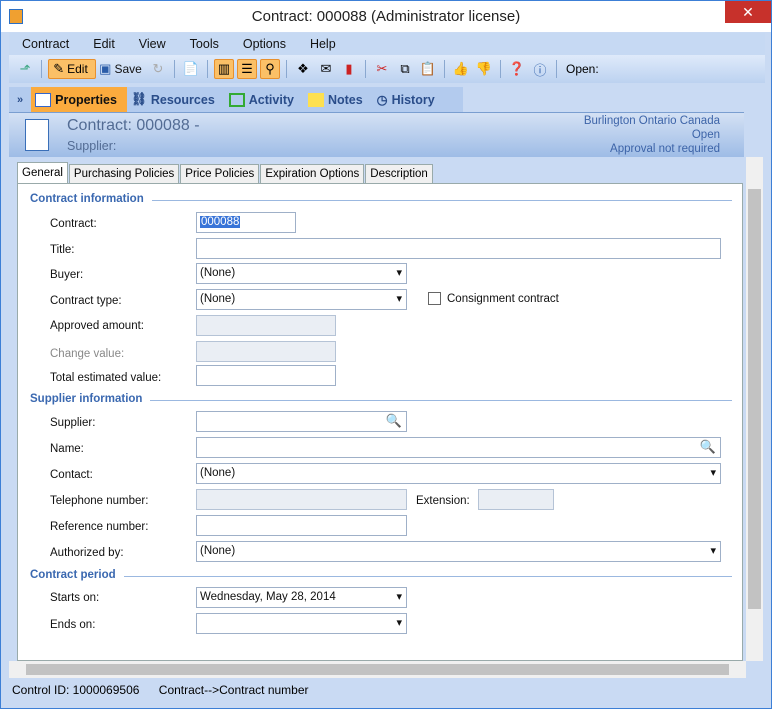 The height and width of the screenshot is (709, 772). What do you see at coordinates (246, 222) in the screenshot?
I see `contract-number-field: 000088` at bounding box center [246, 222].